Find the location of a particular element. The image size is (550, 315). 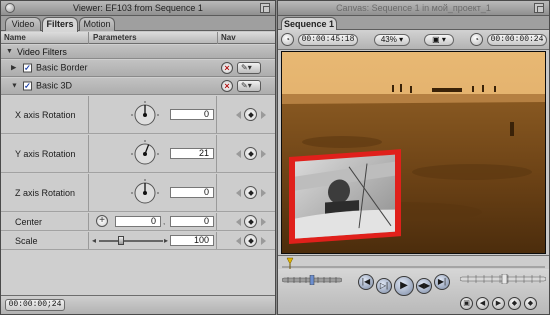

center-y-value: 0 is located at coordinates (192, 221).